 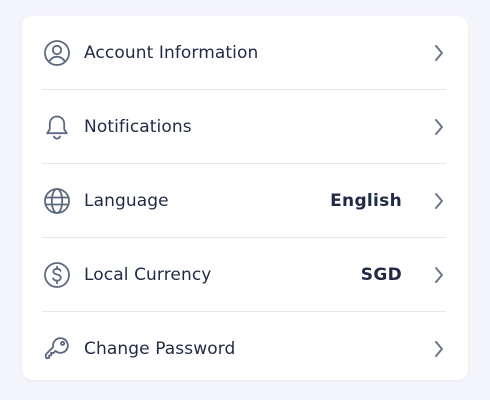 I want to click on settings-item-label: Account Information, so click(x=171, y=52).